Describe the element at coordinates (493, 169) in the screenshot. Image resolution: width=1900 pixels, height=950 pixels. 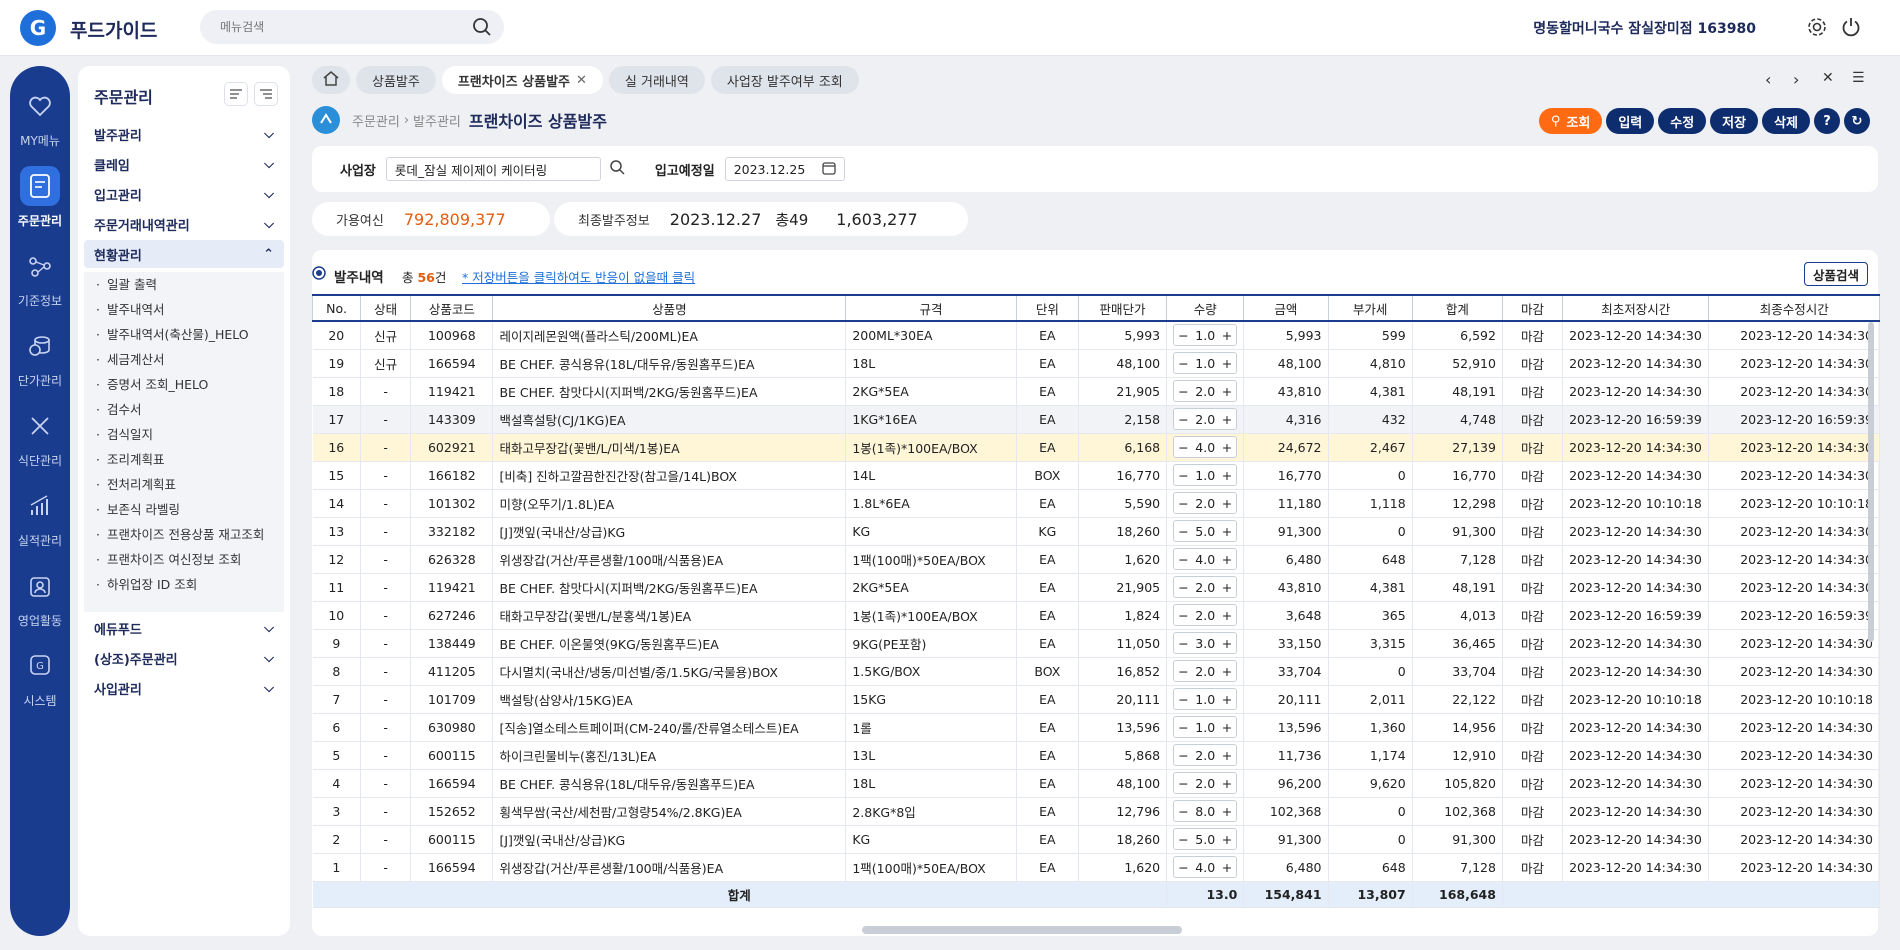
I see `site-field: 롯데_잠실 제이제이 케이터링` at that location.